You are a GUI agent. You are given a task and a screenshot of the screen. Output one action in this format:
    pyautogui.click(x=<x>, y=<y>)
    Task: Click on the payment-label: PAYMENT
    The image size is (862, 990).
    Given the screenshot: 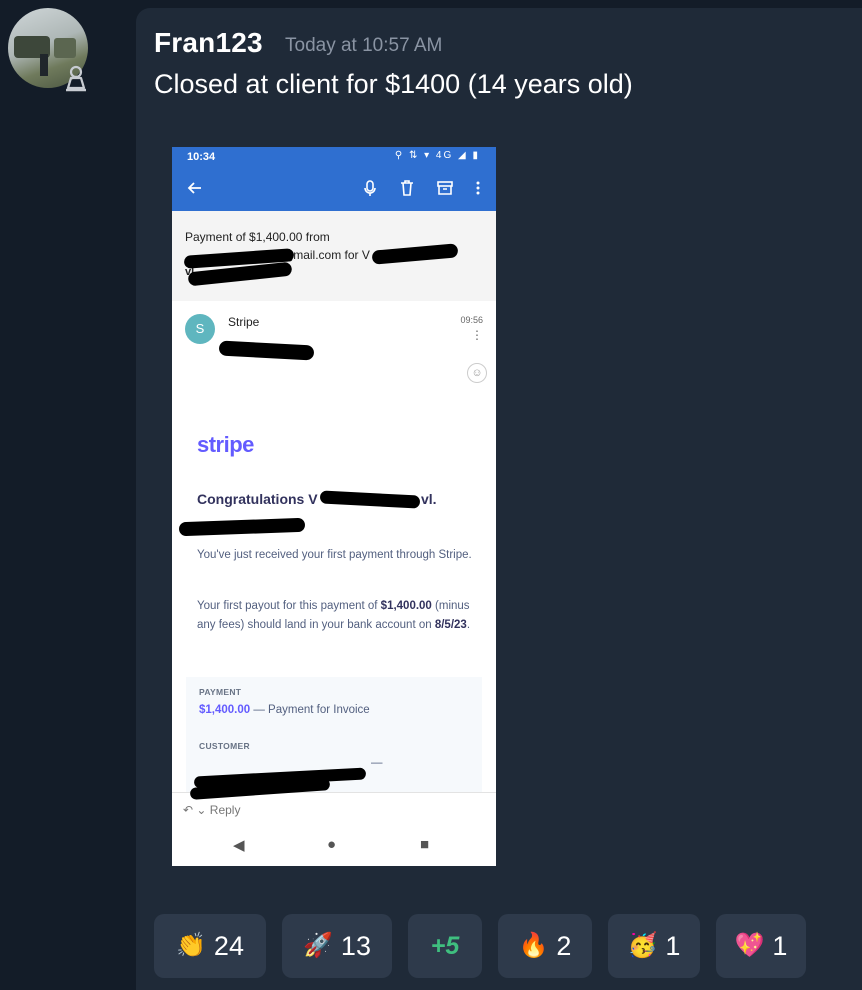 What is the action you would take?
    pyautogui.click(x=220, y=692)
    